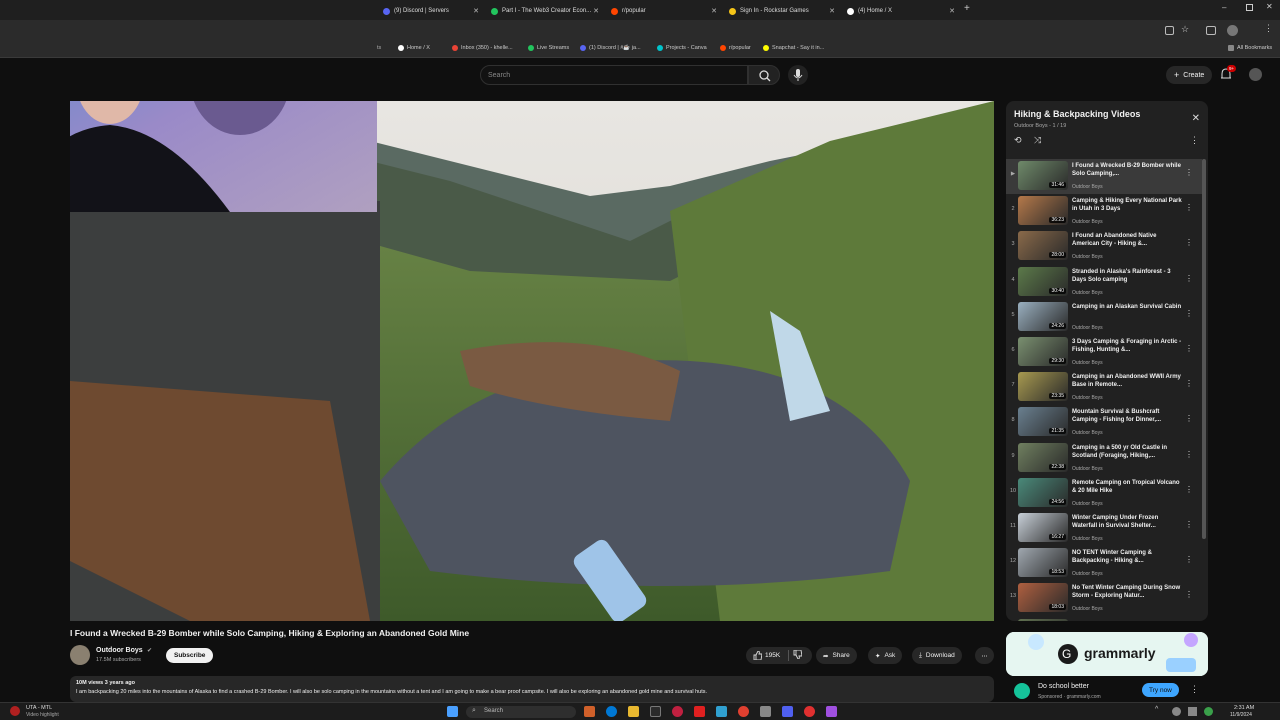 Image resolution: width=1280 pixels, height=720 pixels. I want to click on bookmark-item: Home / X, so click(414, 48).